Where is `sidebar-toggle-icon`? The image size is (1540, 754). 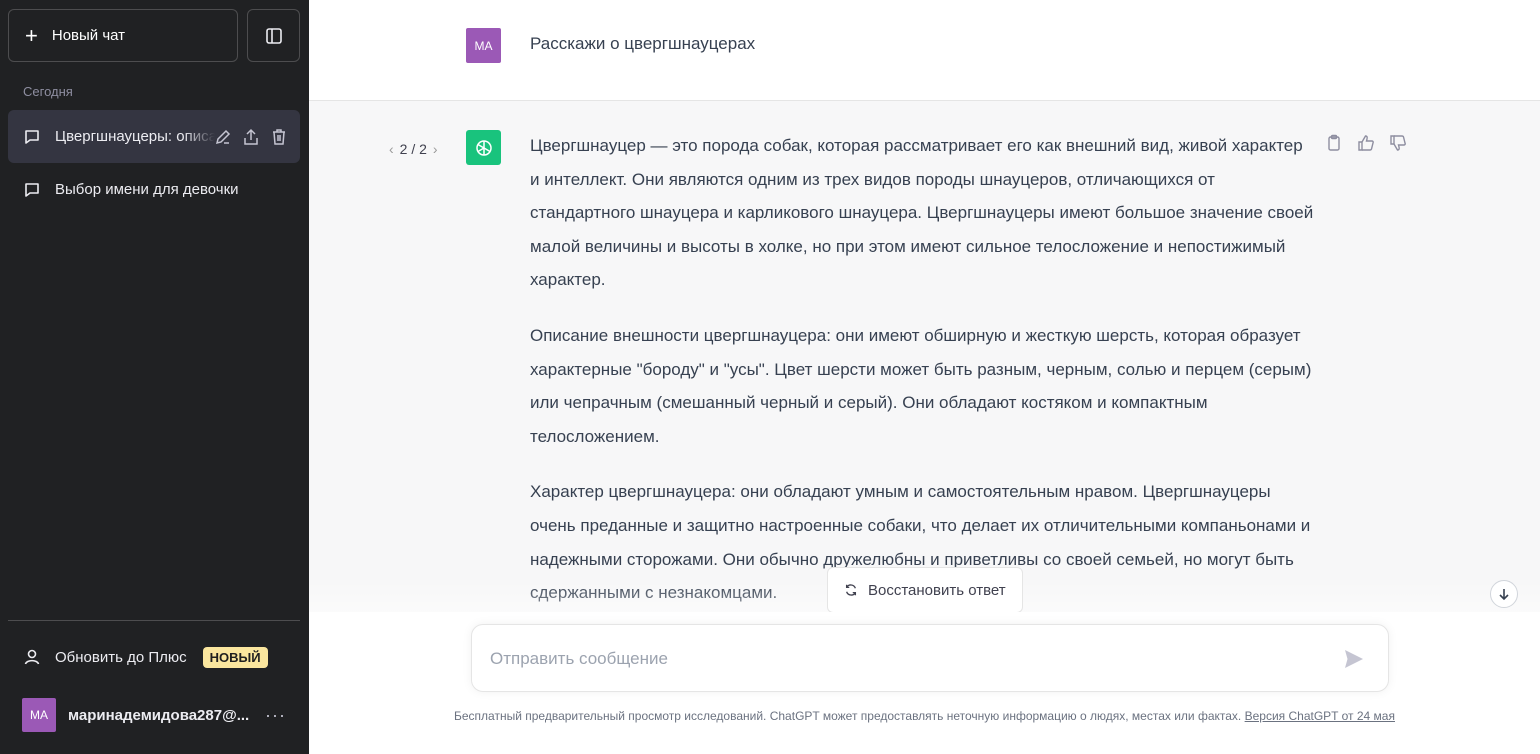 sidebar-toggle-icon is located at coordinates (273, 35).